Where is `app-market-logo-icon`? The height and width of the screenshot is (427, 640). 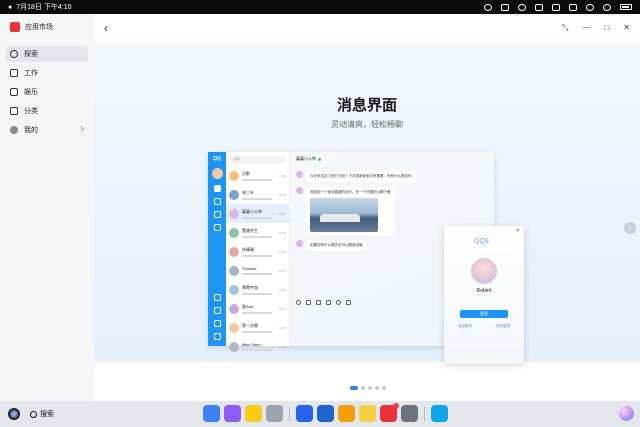 app-market-logo-icon is located at coordinates (15, 27).